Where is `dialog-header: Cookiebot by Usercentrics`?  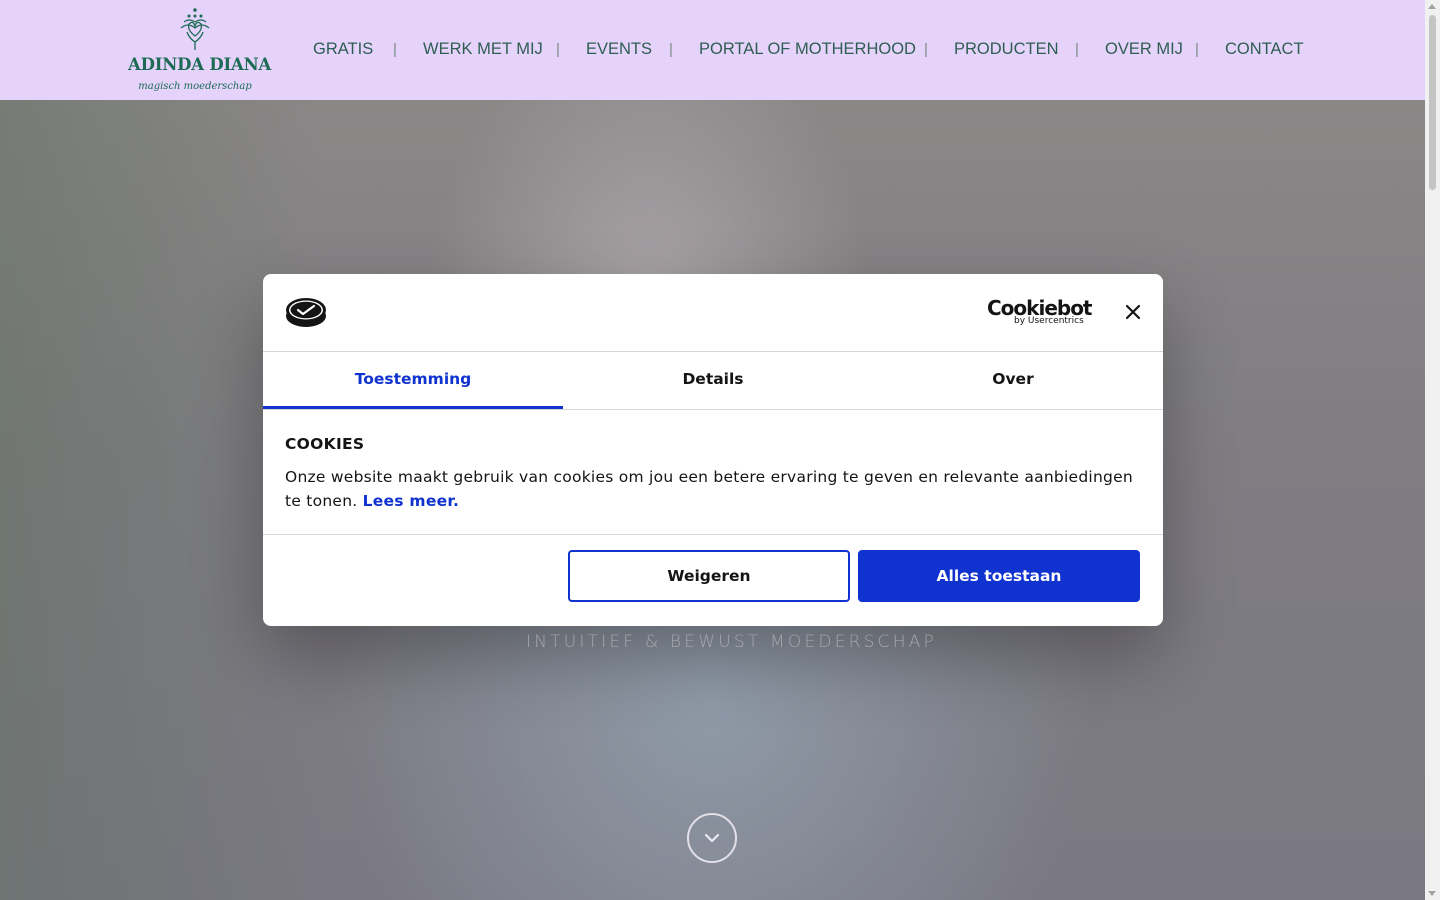 dialog-header: Cookiebot by Usercentrics is located at coordinates (713, 313).